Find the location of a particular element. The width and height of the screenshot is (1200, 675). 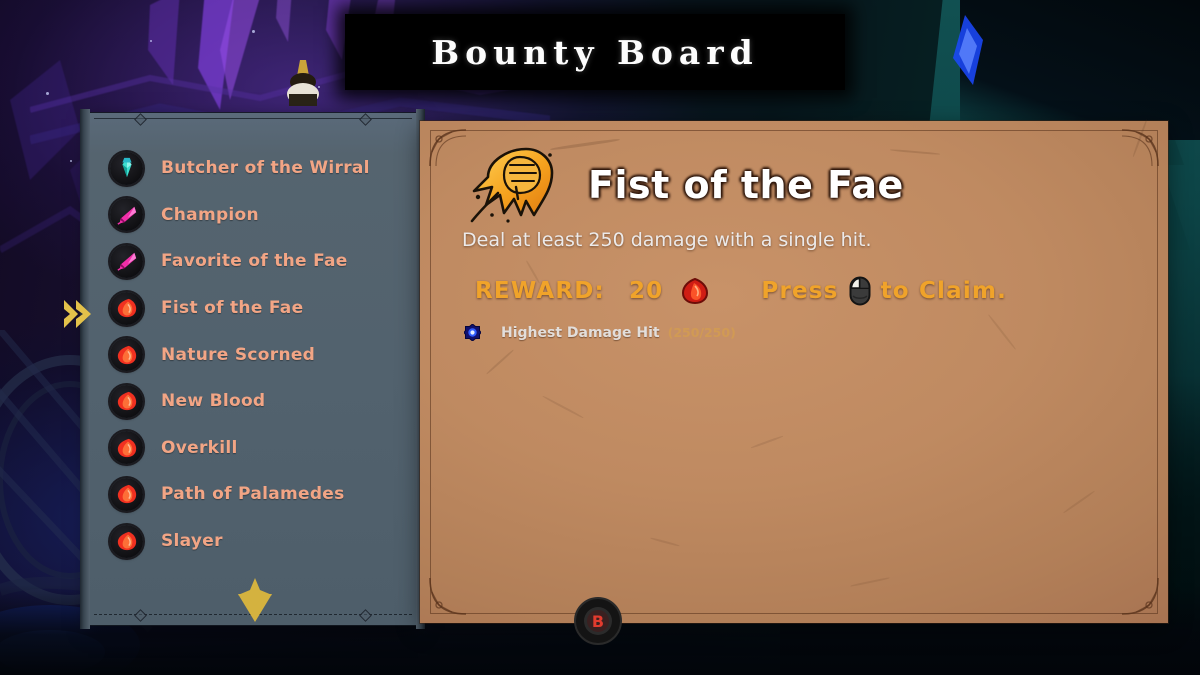

red-ember-icon is located at coordinates (695, 291).